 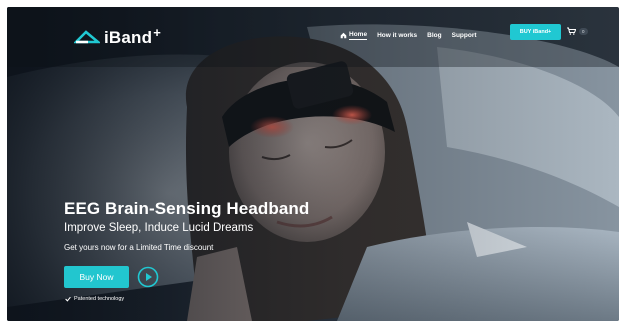 I want to click on feature-item: Patented technology, so click(x=94, y=299).